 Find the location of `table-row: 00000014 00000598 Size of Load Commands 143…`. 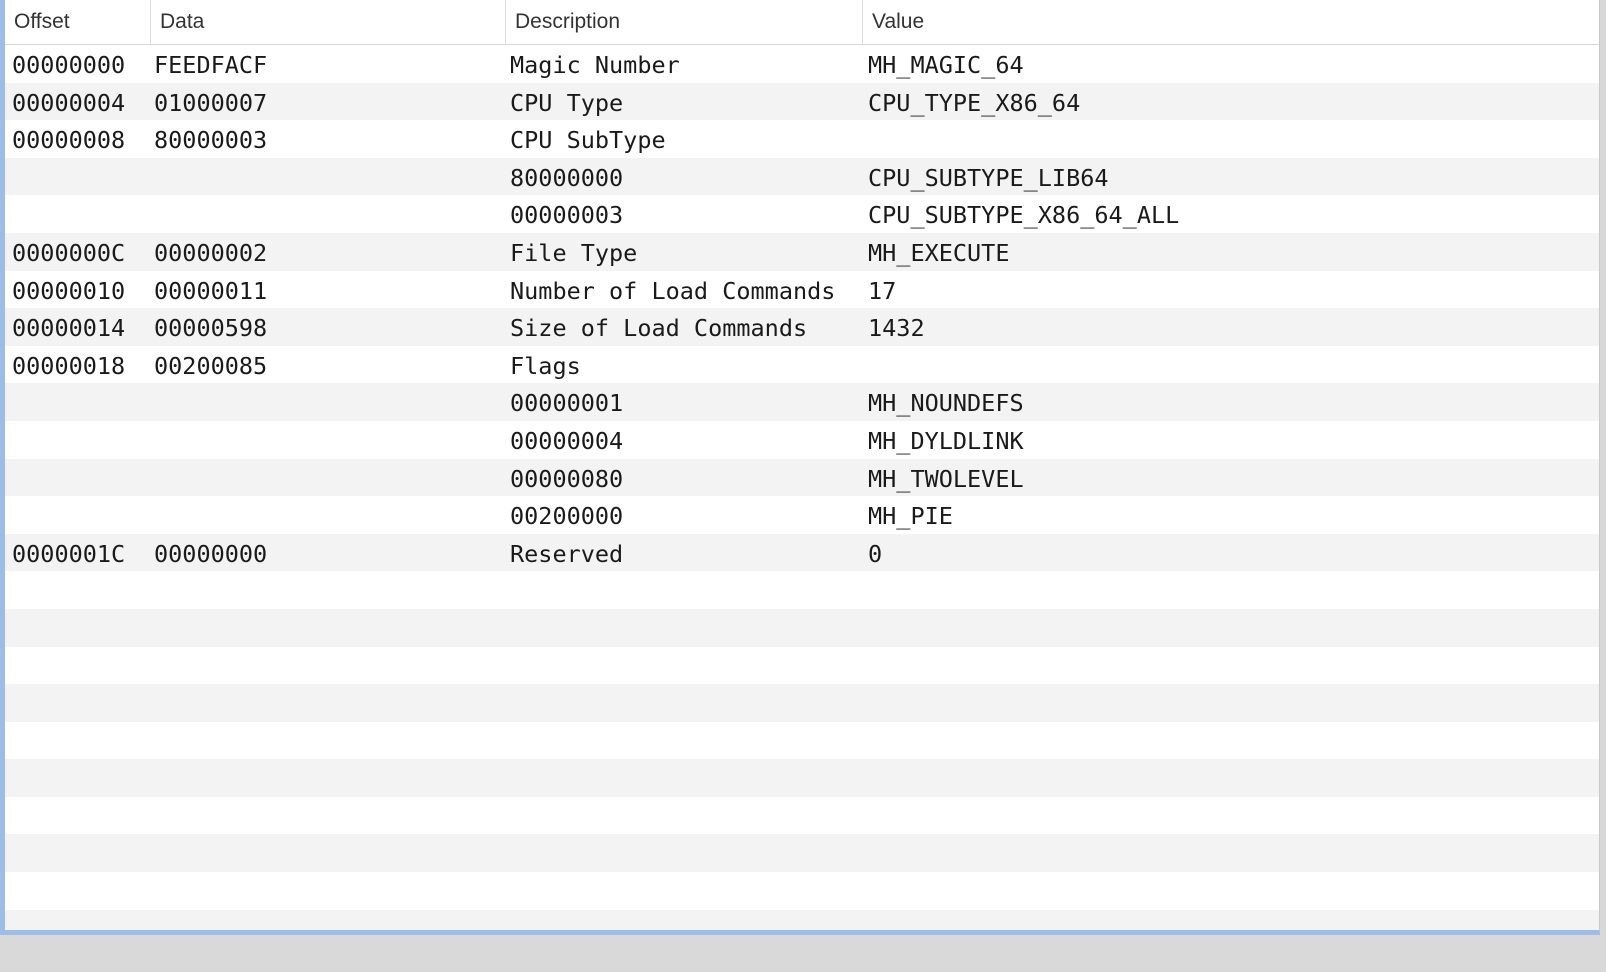

table-row: 00000014 00000598 Size of Load Commands 143… is located at coordinates (802, 327).